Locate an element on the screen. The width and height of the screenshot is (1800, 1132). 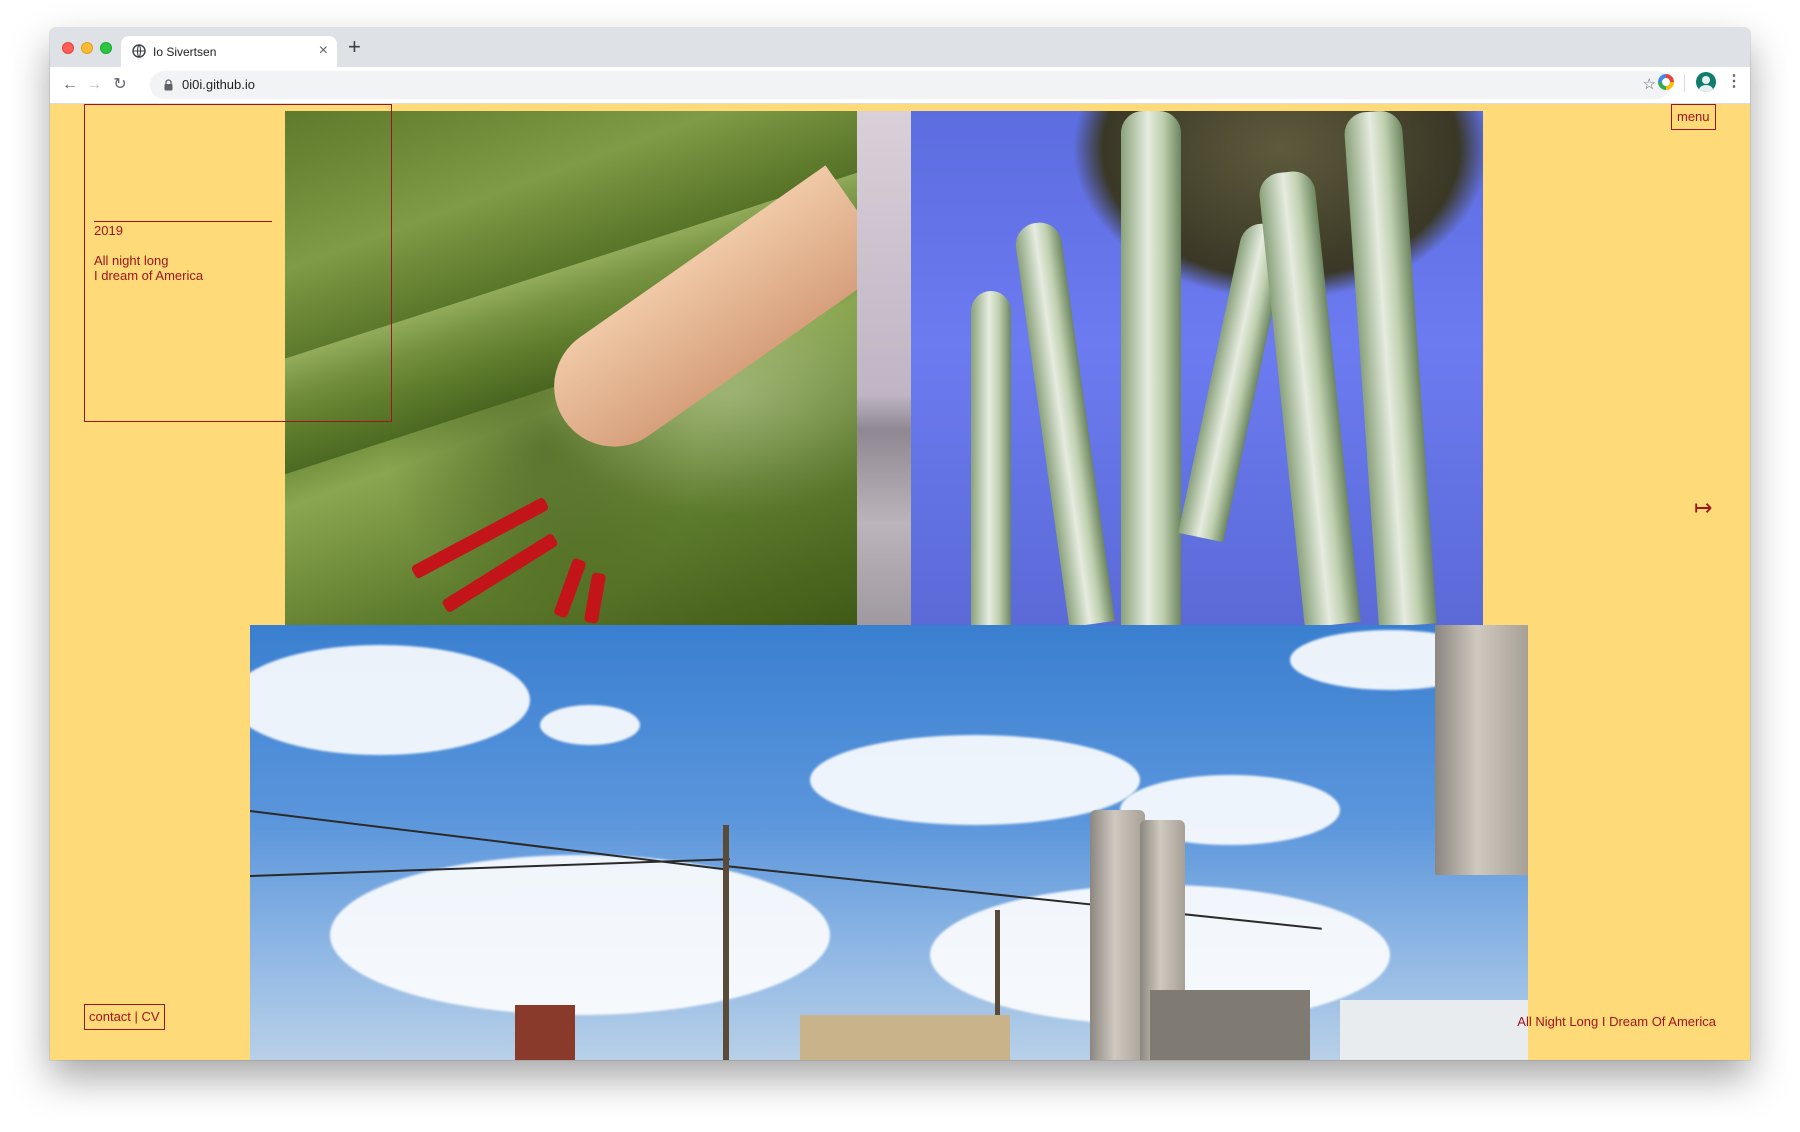
project-title-line-1: All night long is located at coordinates (131, 260).